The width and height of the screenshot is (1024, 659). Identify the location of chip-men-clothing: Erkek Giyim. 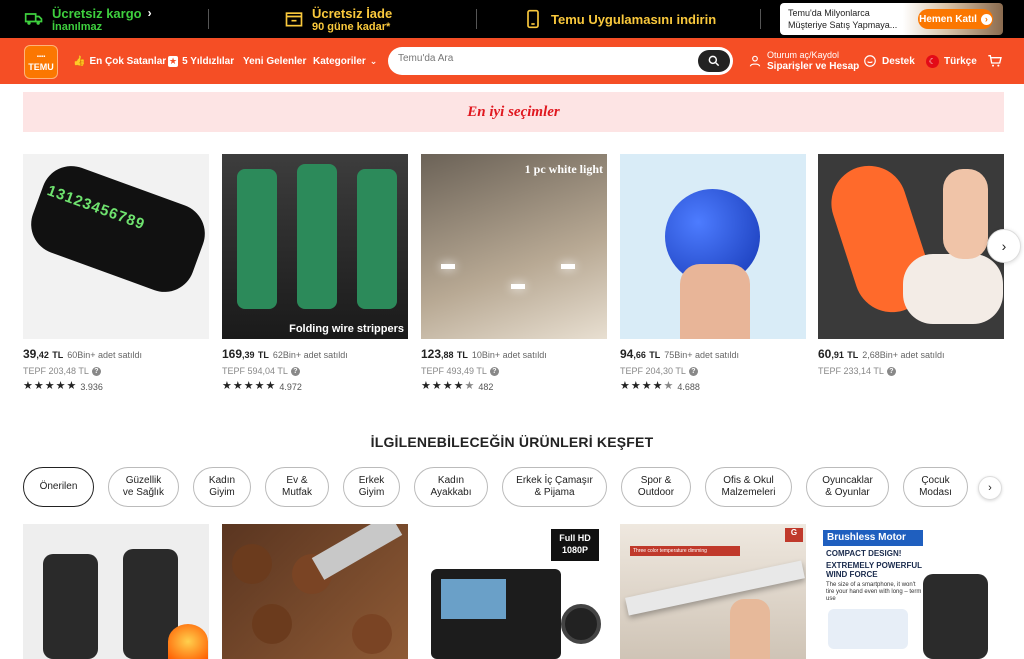
(371, 487).